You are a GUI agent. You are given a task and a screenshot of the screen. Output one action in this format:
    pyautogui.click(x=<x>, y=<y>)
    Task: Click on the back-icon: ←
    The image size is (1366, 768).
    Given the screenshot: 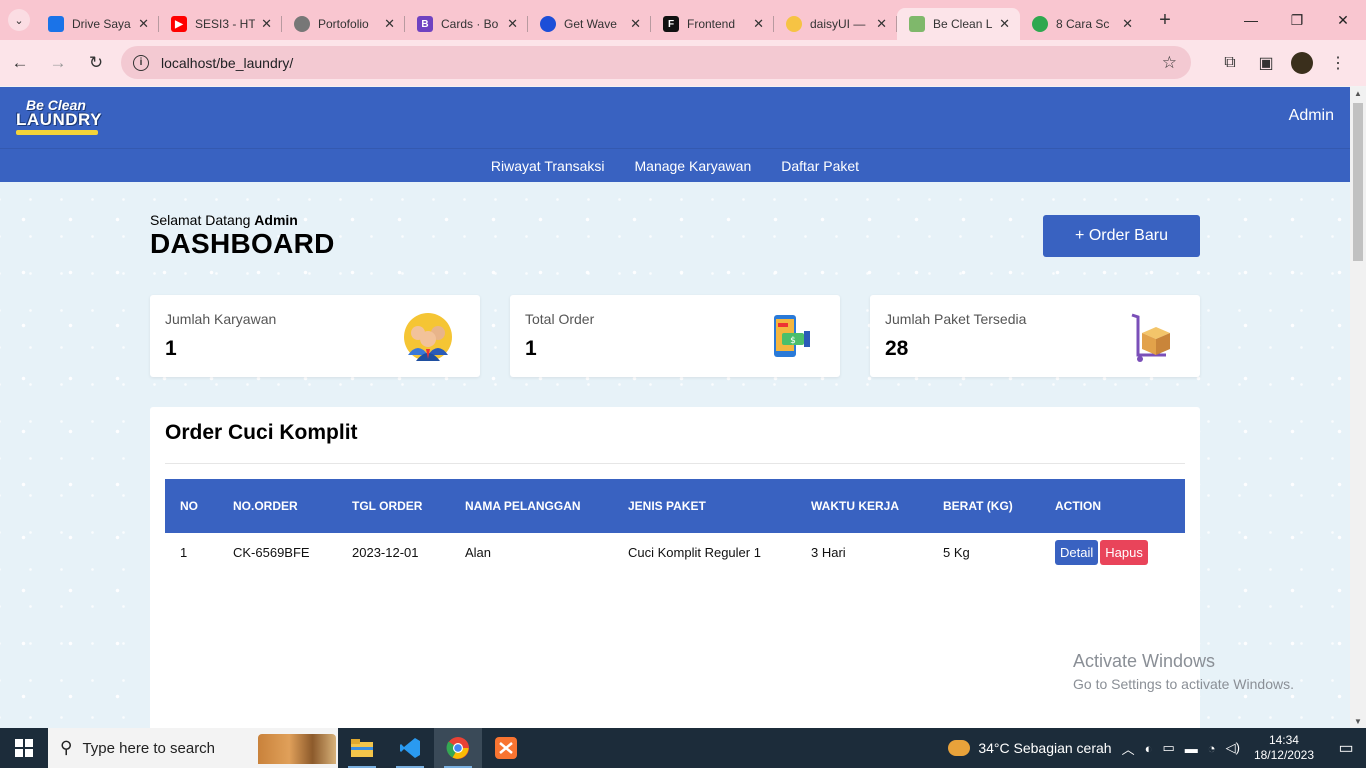 What is the action you would take?
    pyautogui.click(x=20, y=63)
    